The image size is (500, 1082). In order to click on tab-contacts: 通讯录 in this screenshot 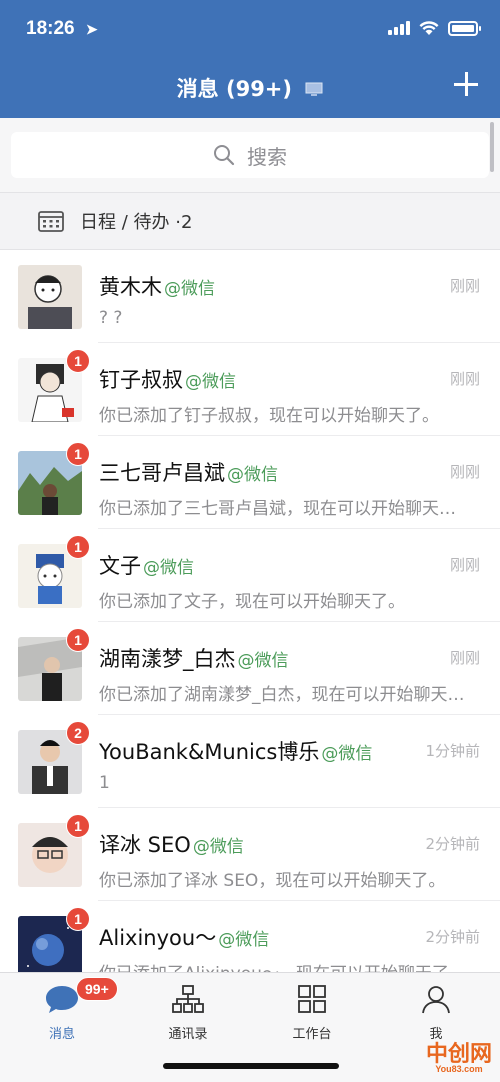, I will do `click(188, 1012)`.